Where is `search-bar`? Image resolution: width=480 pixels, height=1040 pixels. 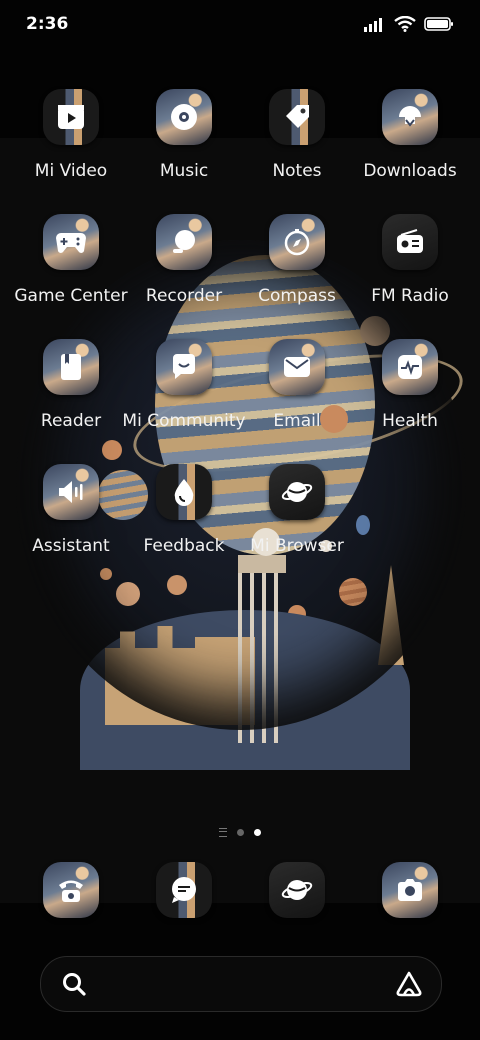 search-bar is located at coordinates (241, 984).